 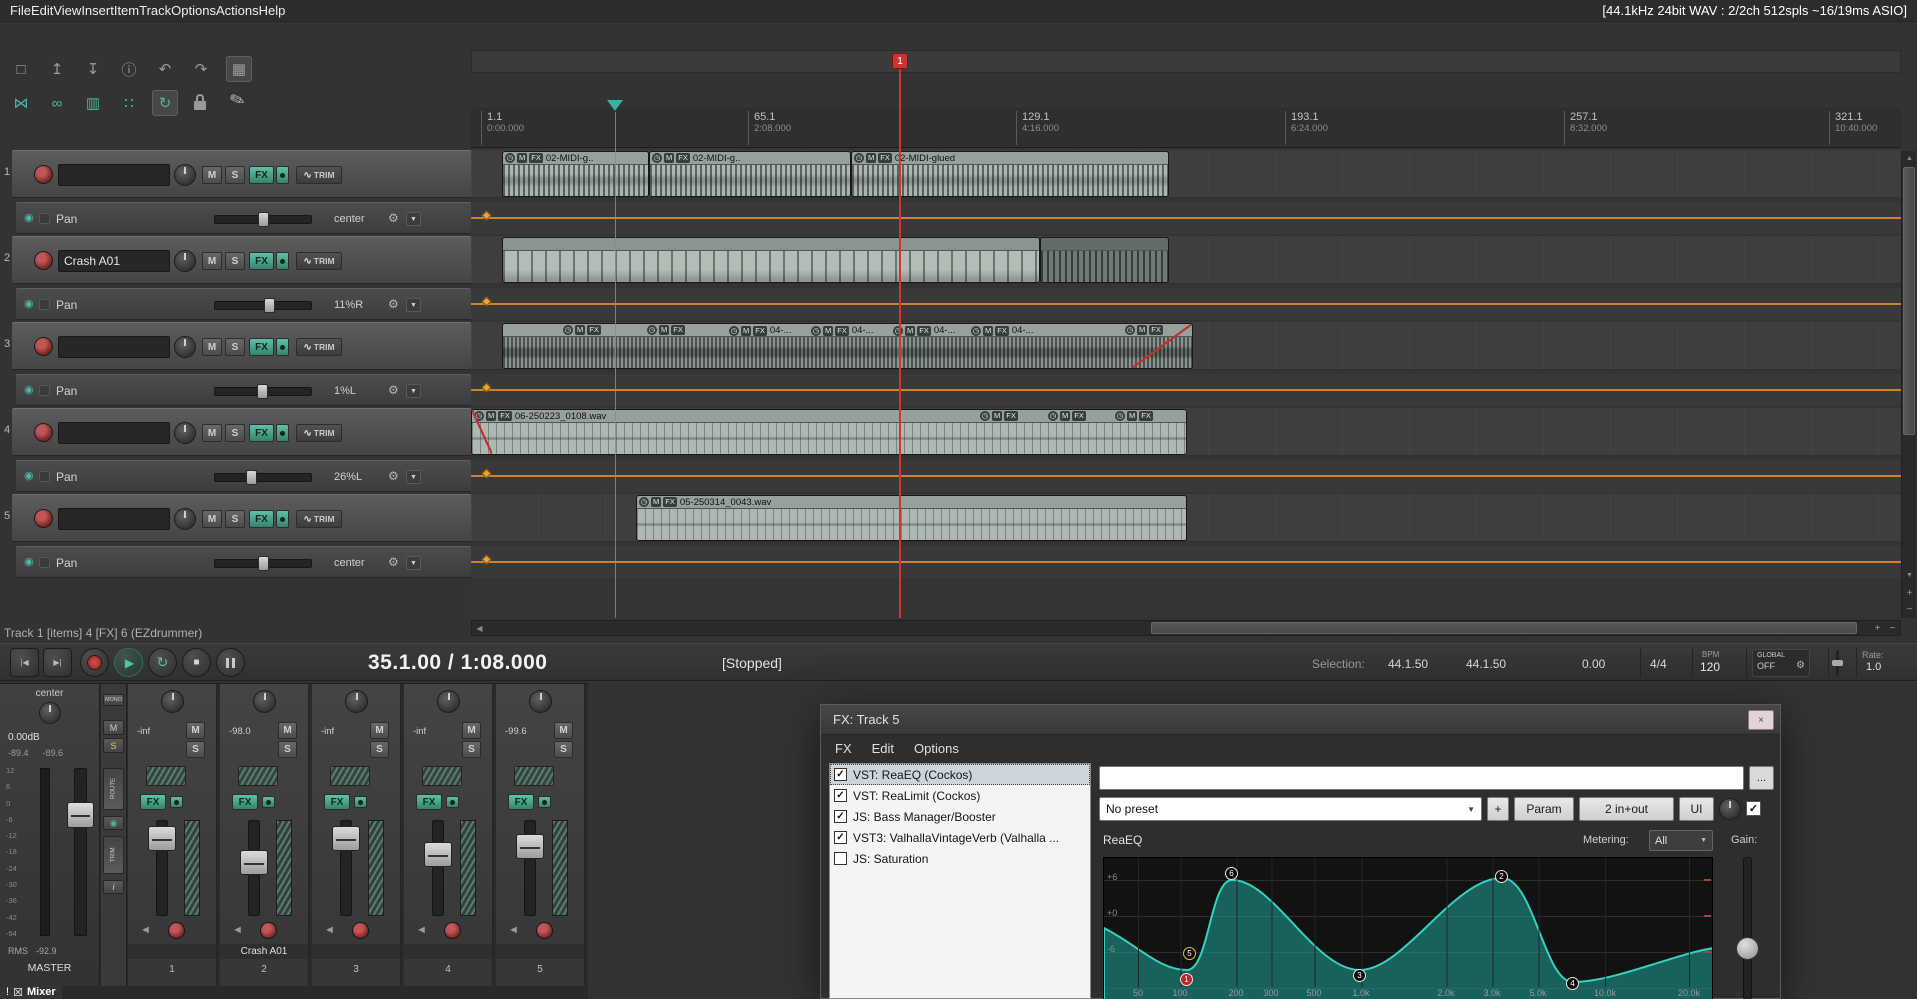 What do you see at coordinates (911, 518) in the screenshot?
I see `media-item: ◷ M FX 05-250314_0043.wav` at bounding box center [911, 518].